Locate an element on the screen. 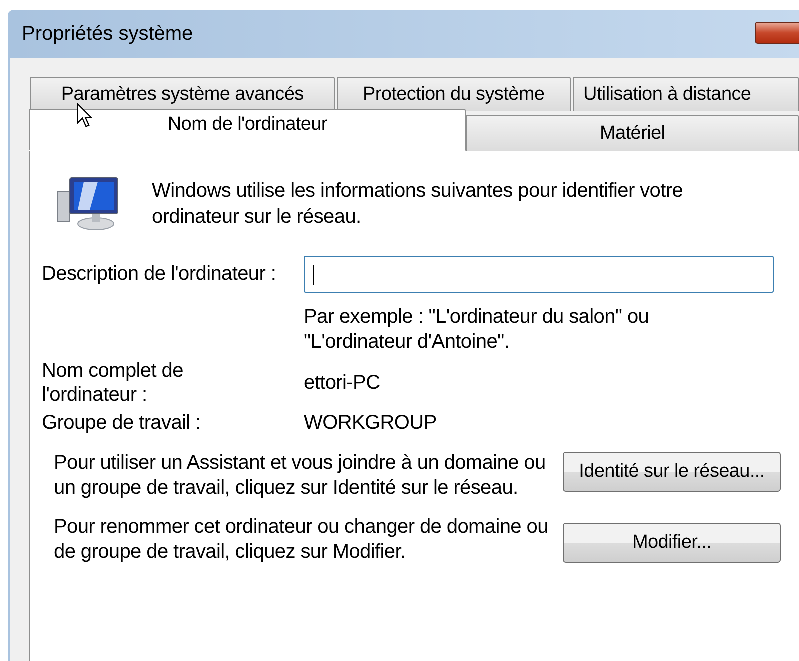  field-value: ettori-PC is located at coordinates (342, 383).